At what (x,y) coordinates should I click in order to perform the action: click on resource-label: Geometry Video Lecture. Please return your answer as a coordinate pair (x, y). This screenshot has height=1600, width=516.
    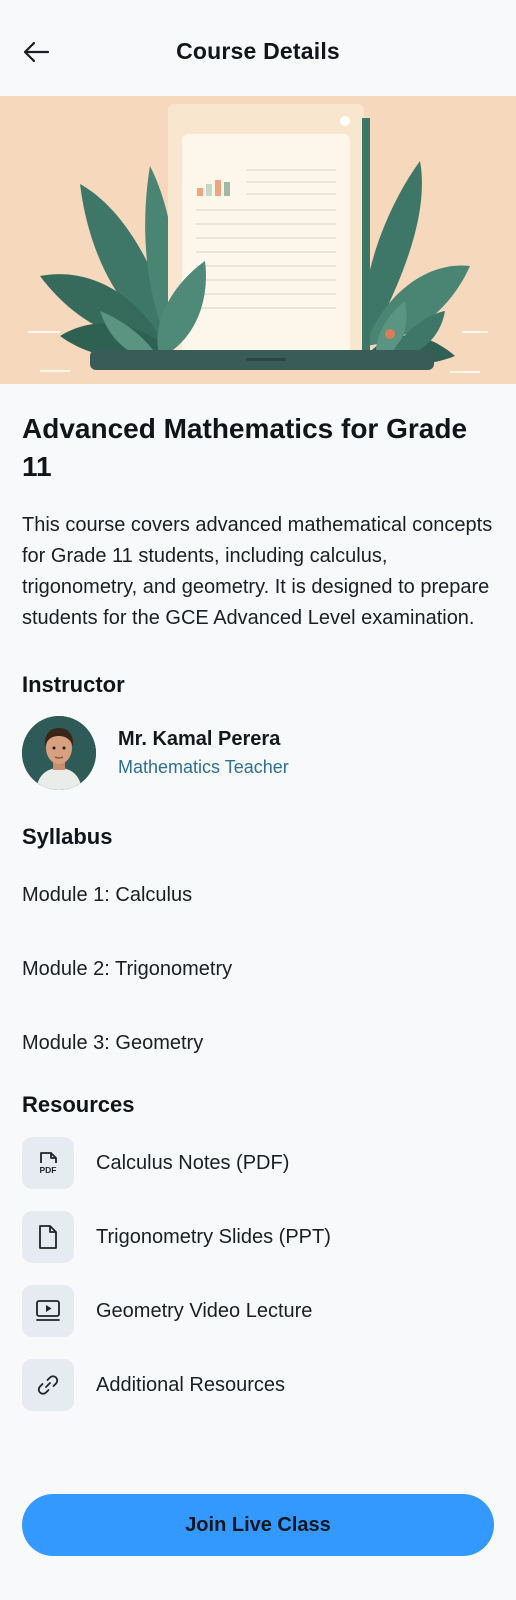
    Looking at the image, I should click on (204, 1310).